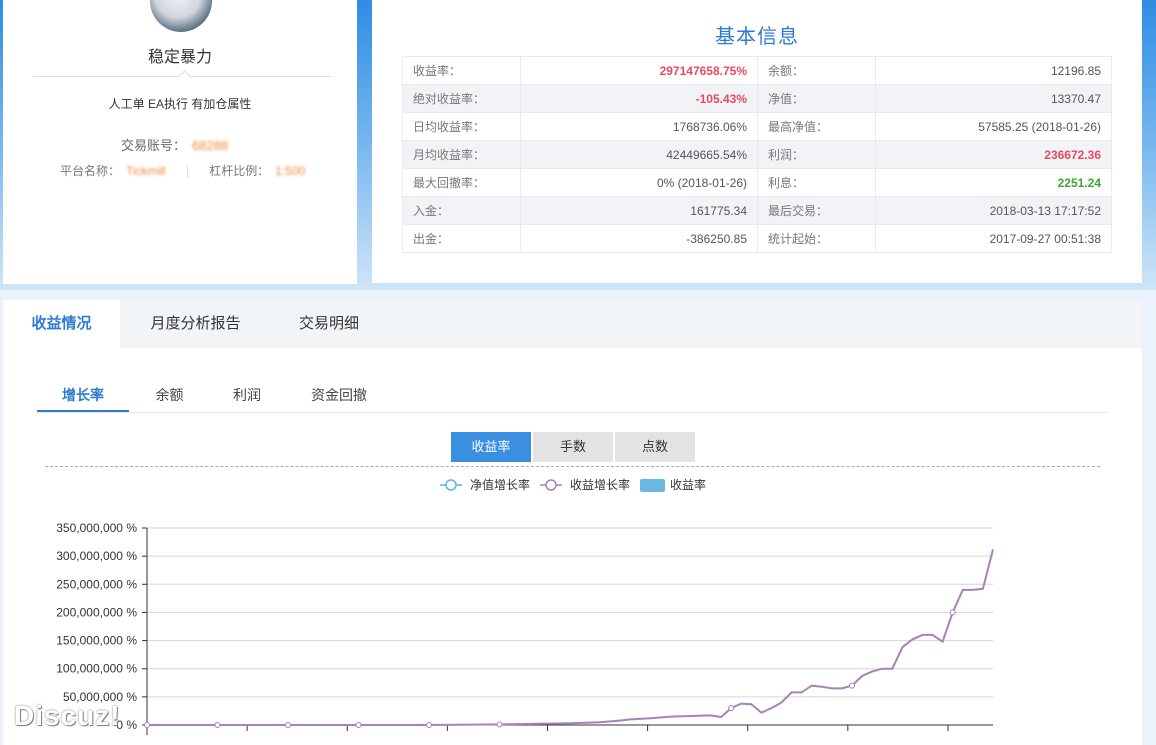  What do you see at coordinates (688, 484) in the screenshot?
I see `legend-label: 收益率` at bounding box center [688, 484].